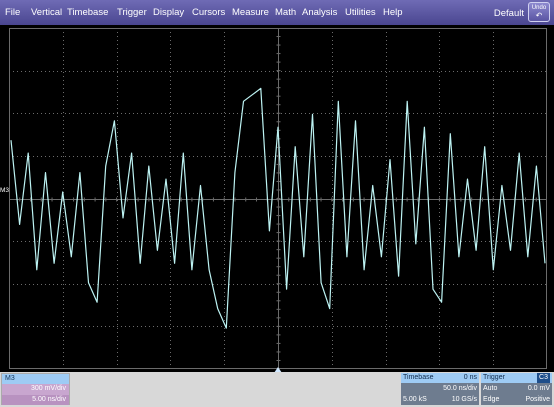  Describe the element at coordinates (319, 12) in the screenshot. I see `menu-analysis: Analysis` at that location.